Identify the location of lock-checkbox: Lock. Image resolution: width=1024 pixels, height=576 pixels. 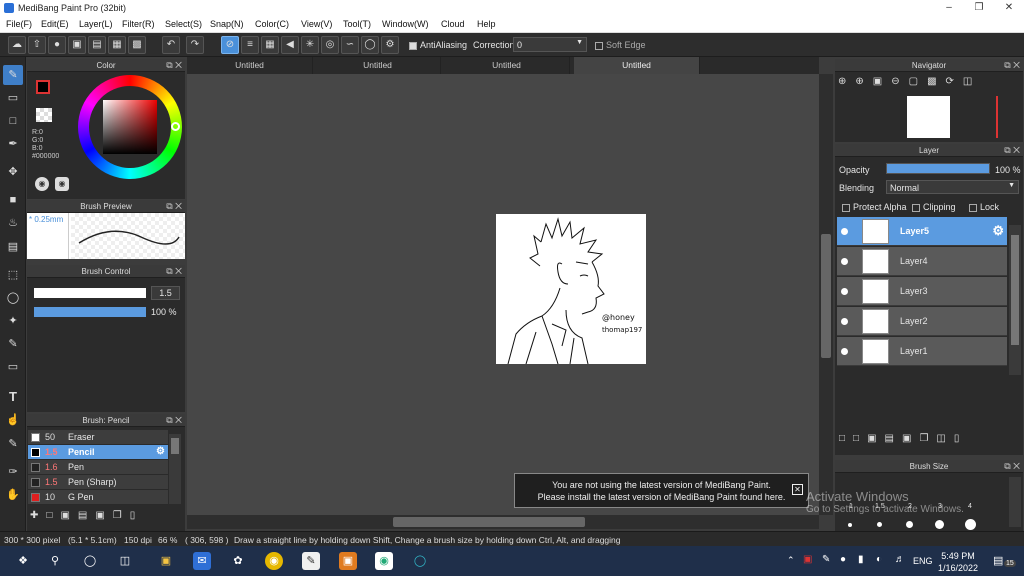
(984, 207).